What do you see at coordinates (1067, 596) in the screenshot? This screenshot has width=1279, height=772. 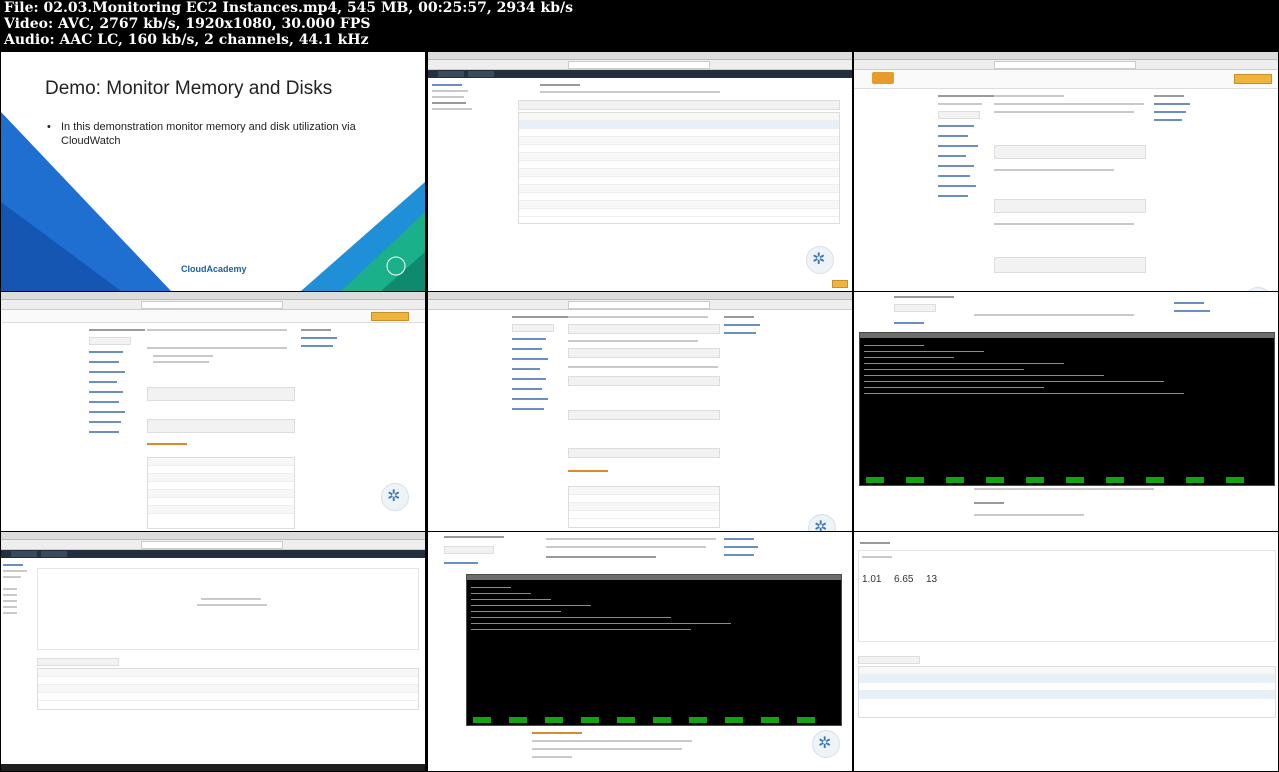 I see `metric-widget-panel` at bounding box center [1067, 596].